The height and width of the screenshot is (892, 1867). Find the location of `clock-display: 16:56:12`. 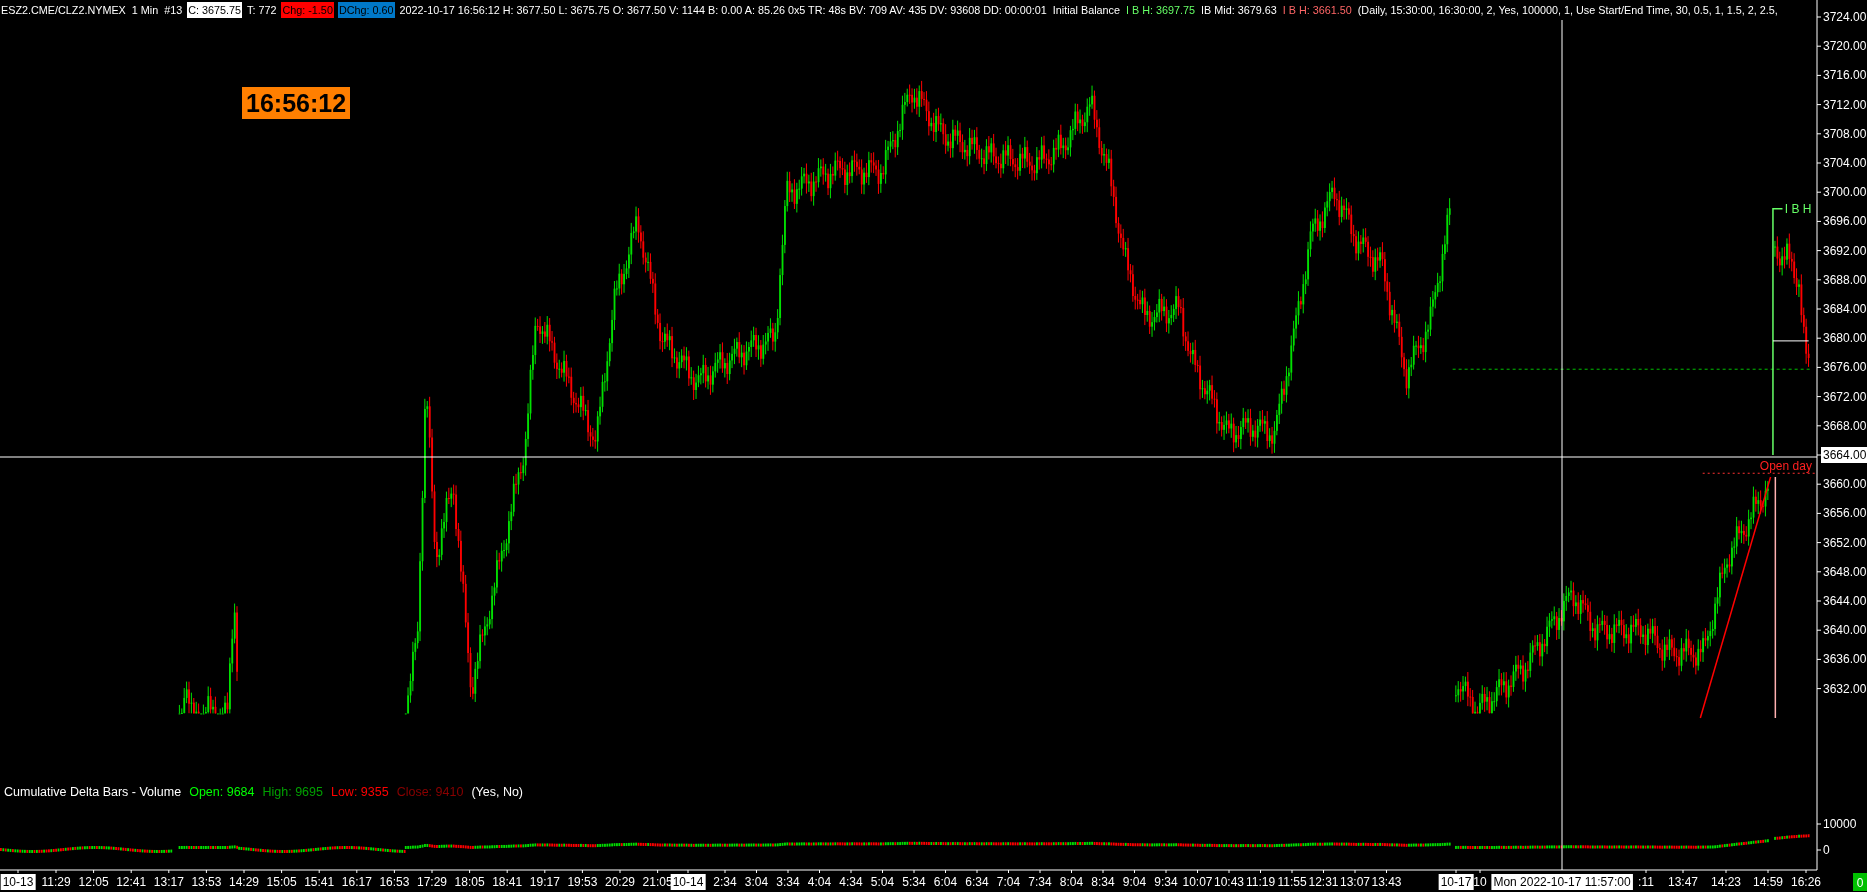

clock-display: 16:56:12 is located at coordinates (296, 103).